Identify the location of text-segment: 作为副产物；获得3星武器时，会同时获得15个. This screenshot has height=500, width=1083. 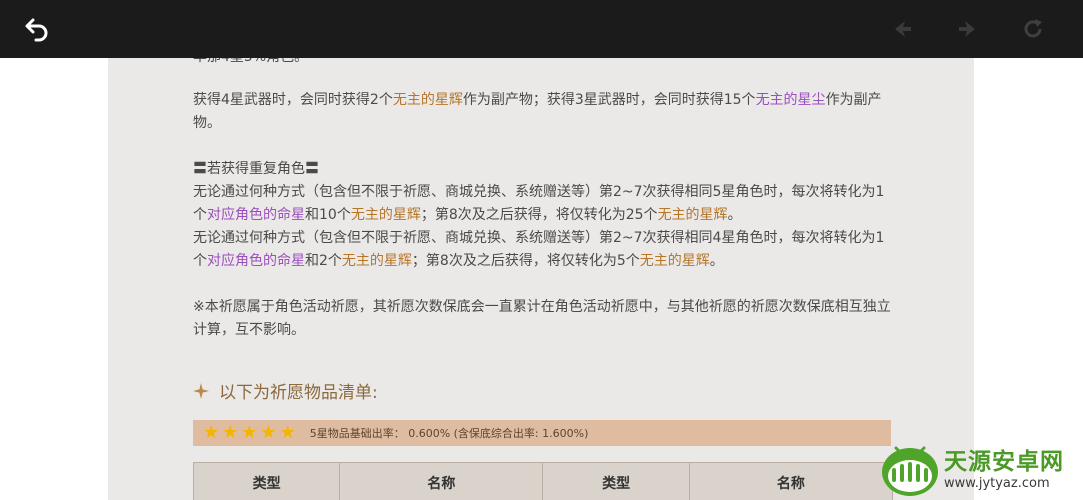
(609, 100).